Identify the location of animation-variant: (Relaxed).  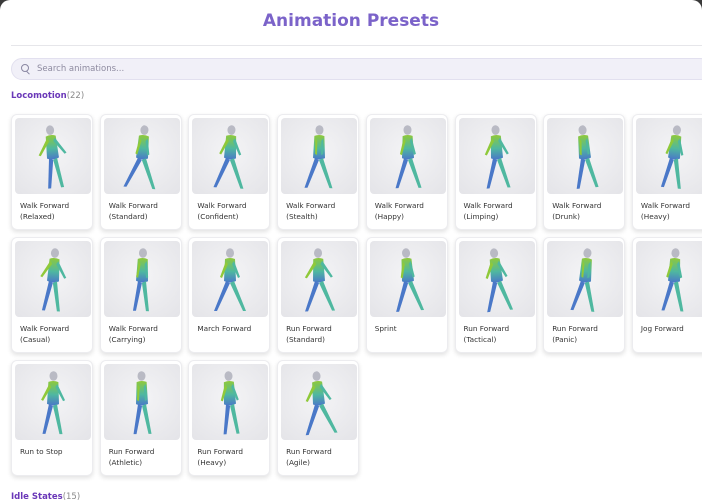
(37, 216).